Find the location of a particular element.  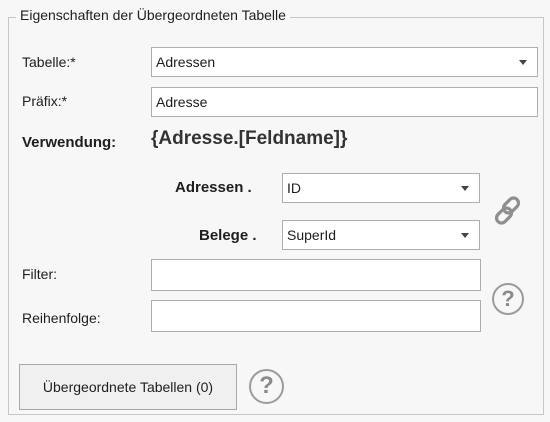

filter-input is located at coordinates (316, 275).